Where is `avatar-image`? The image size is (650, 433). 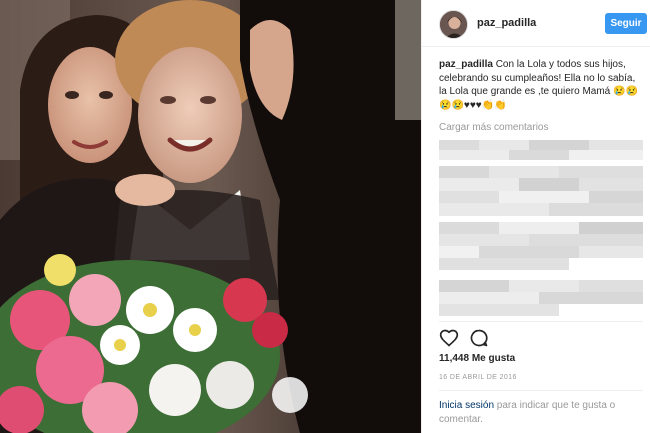
avatar-image is located at coordinates (453, 24).